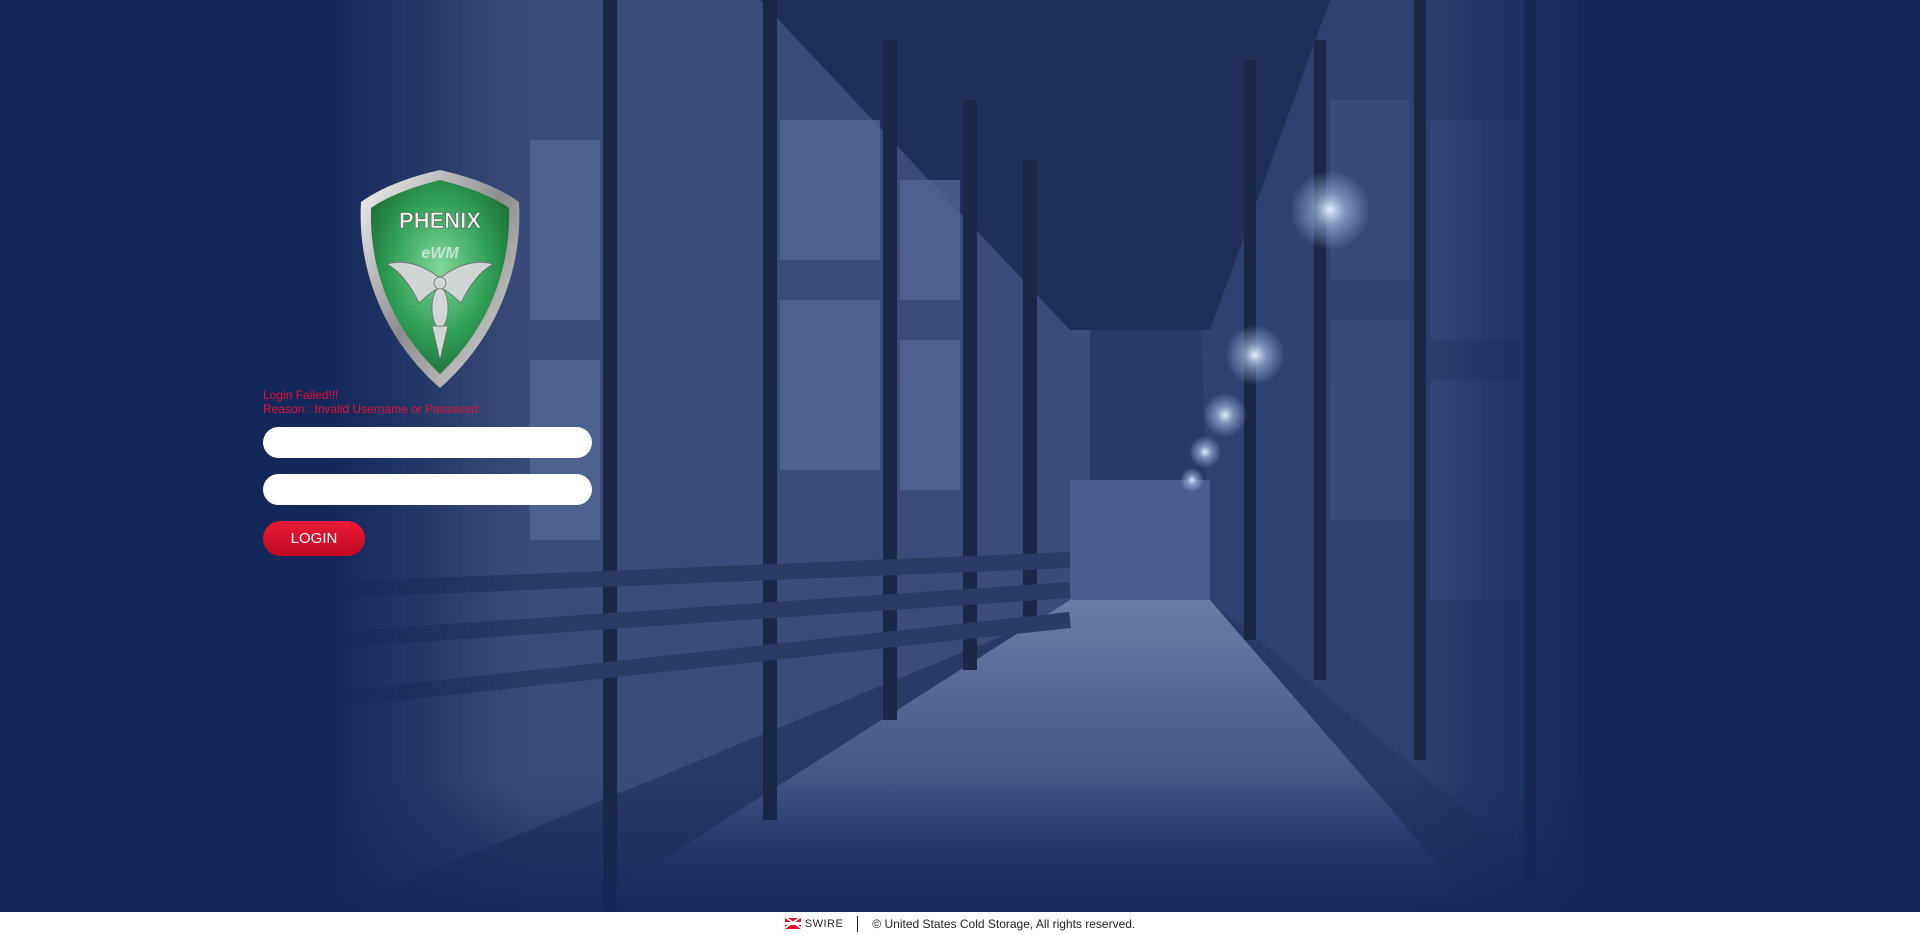 The image size is (1920, 935). I want to click on swire-brand-text: SWIRE, so click(824, 923).